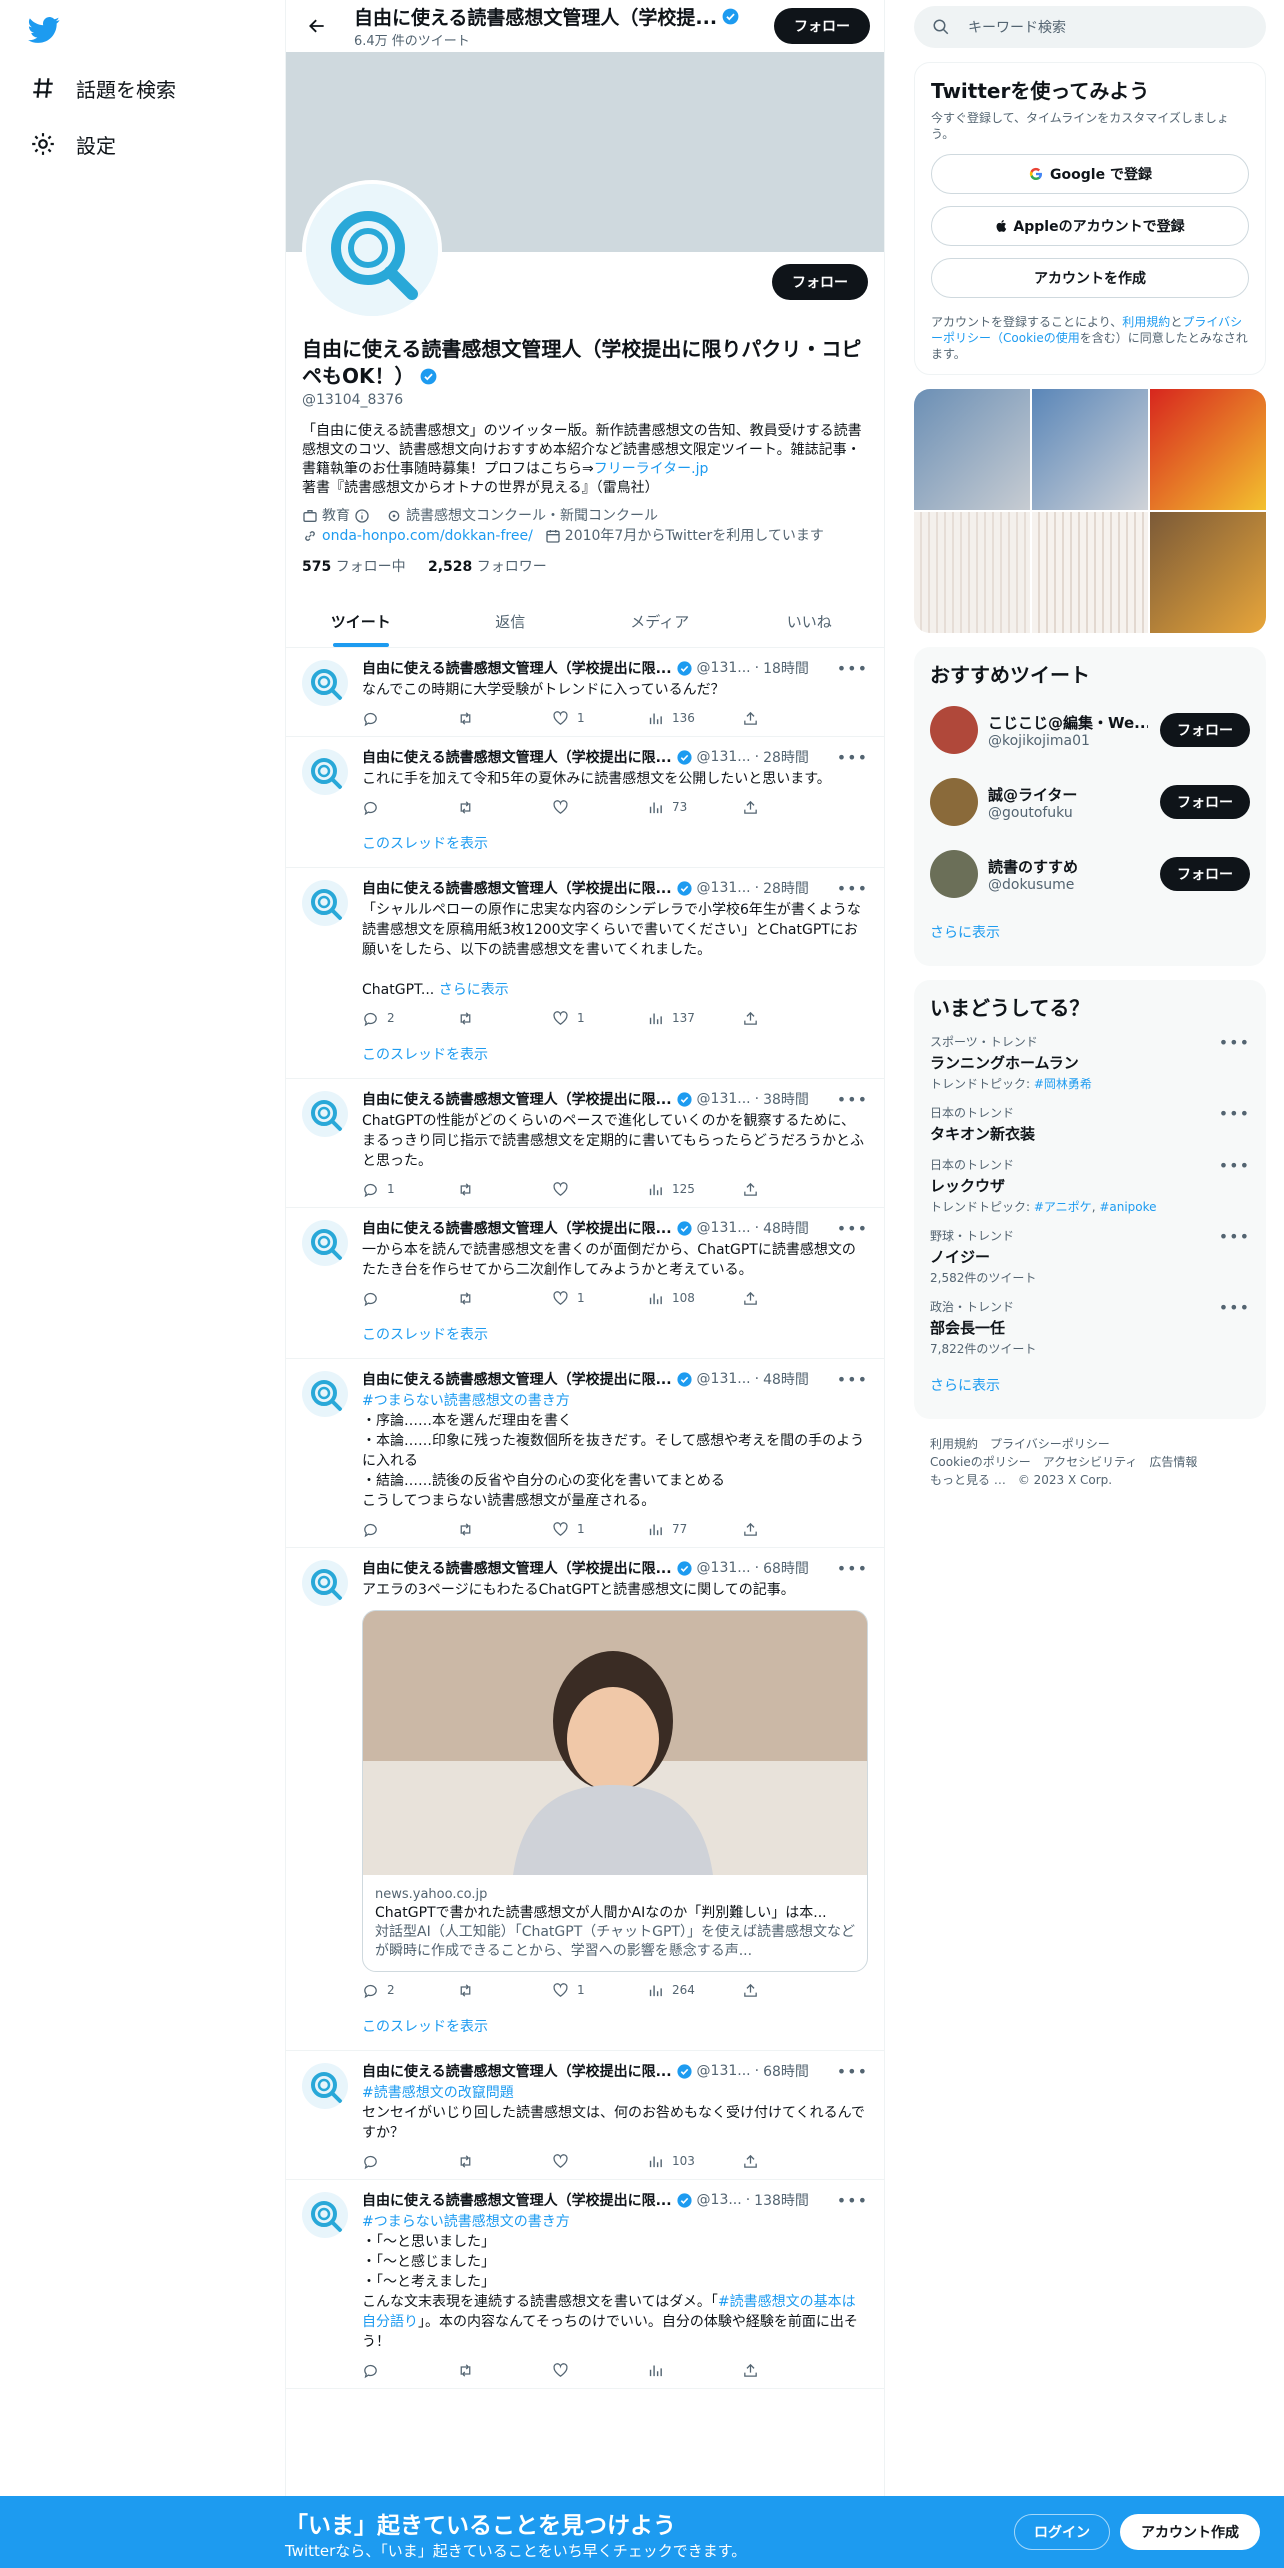 The height and width of the screenshot is (2568, 1284). I want to click on hashtag-link: #読書感想文の改竄問題, so click(438, 2093).